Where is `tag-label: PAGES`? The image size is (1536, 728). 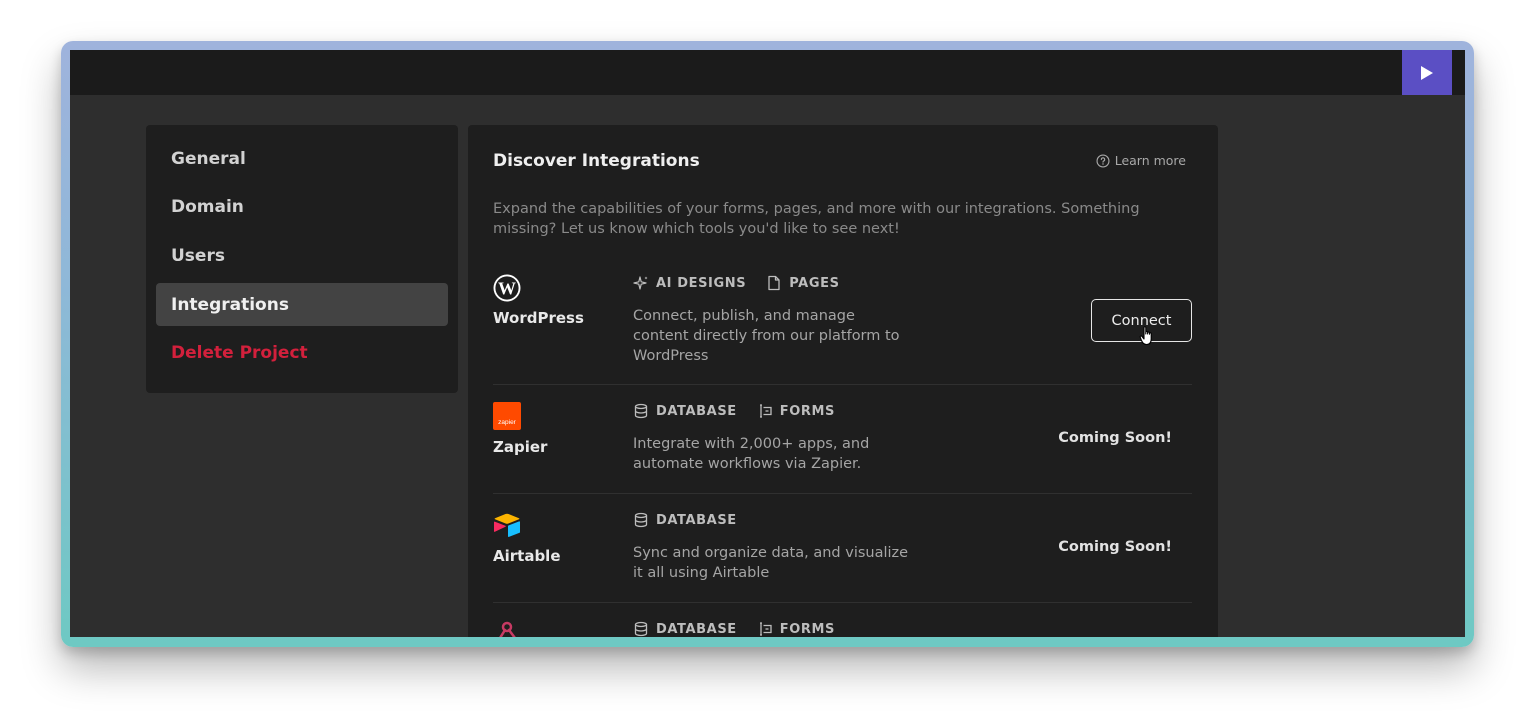 tag-label: PAGES is located at coordinates (814, 283).